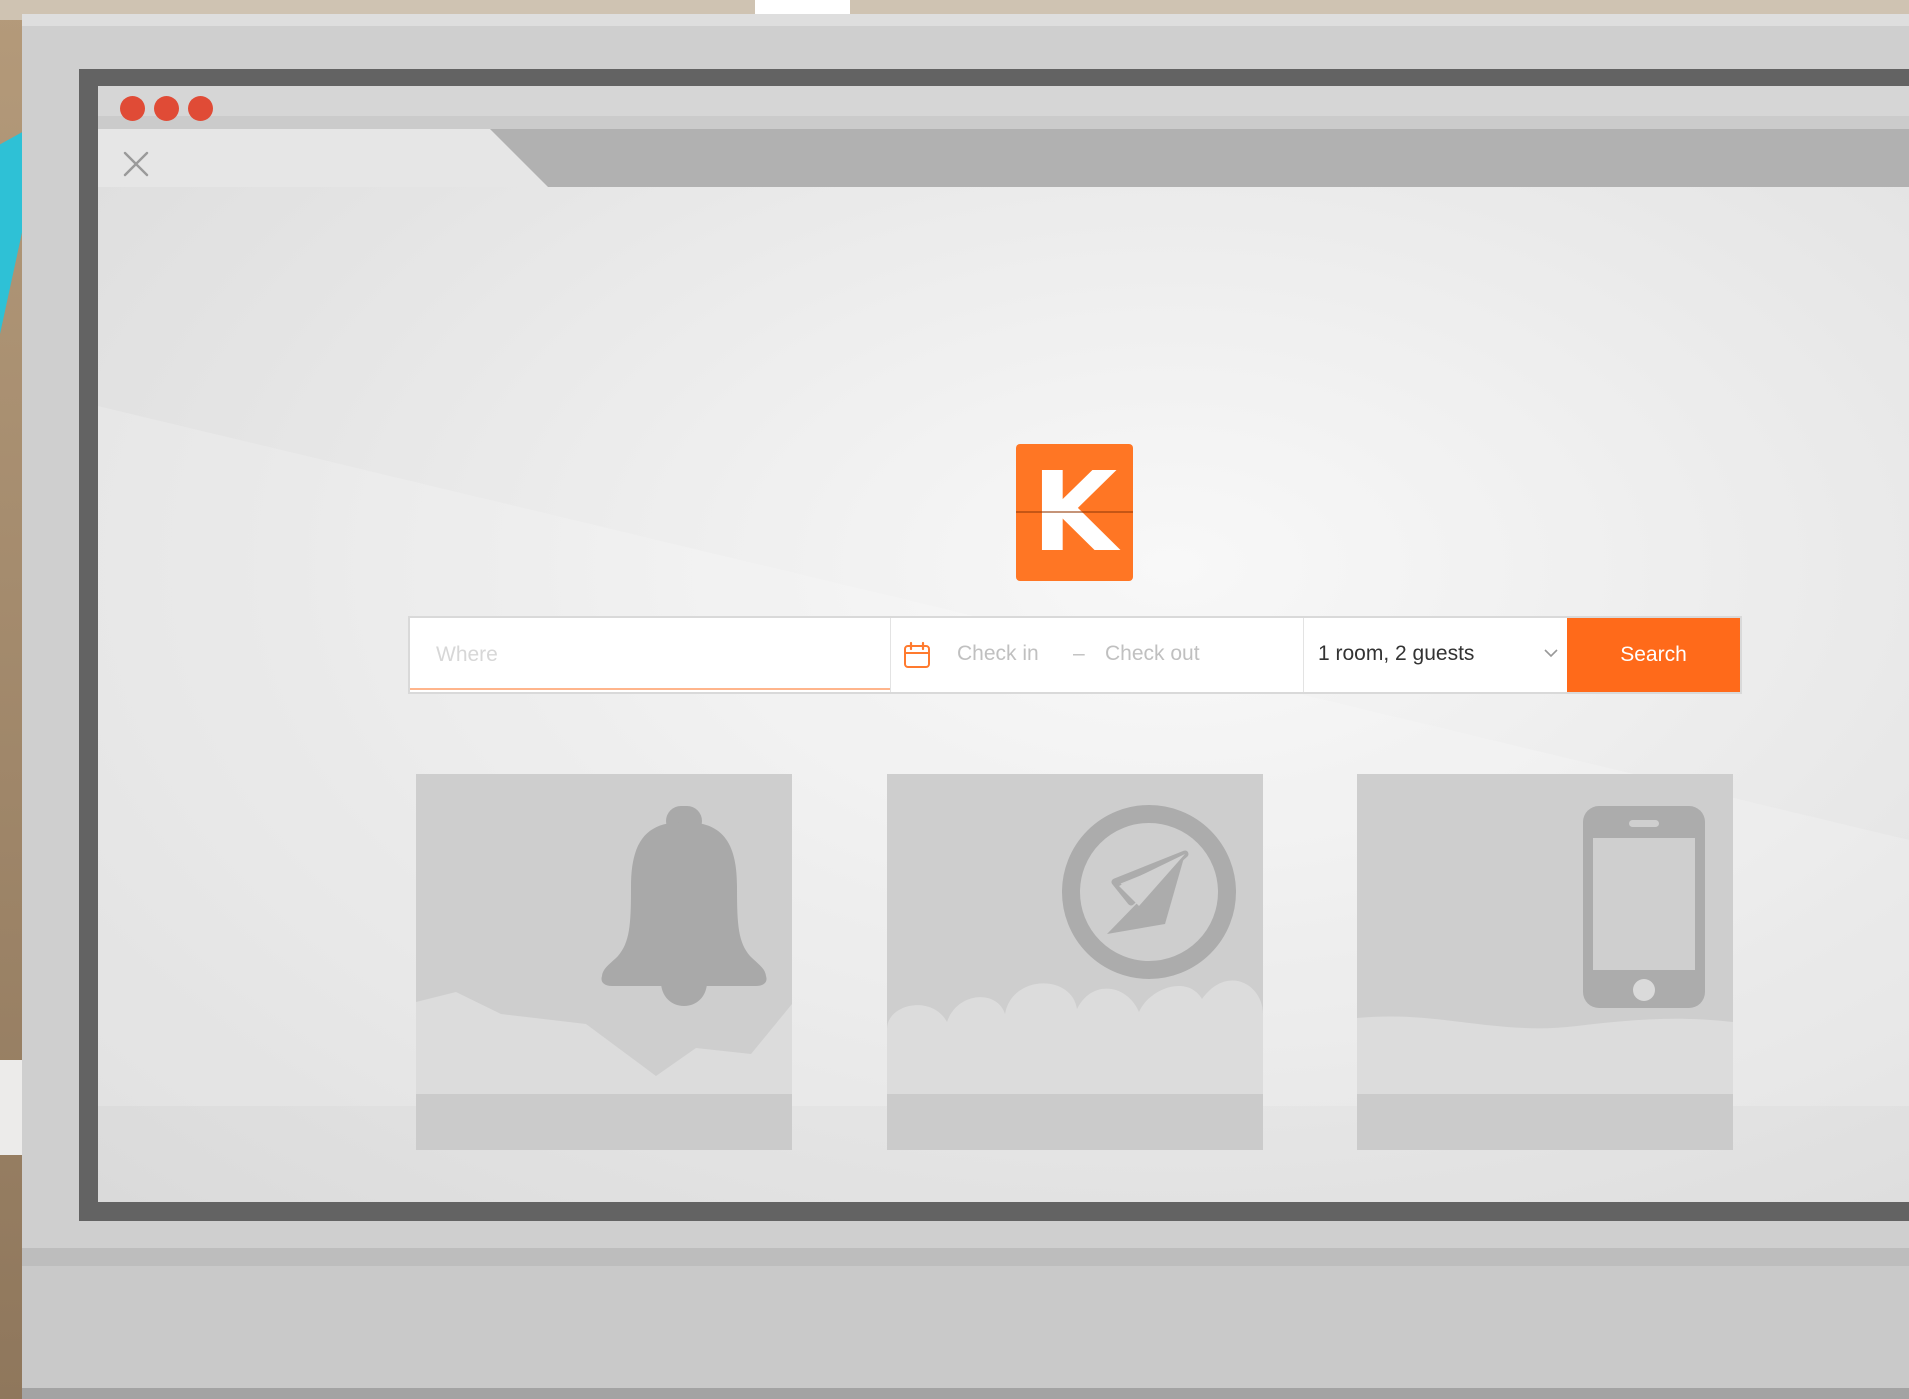 Image resolution: width=1909 pixels, height=1399 pixels. I want to click on checkout-label: Check out, so click(1152, 654).